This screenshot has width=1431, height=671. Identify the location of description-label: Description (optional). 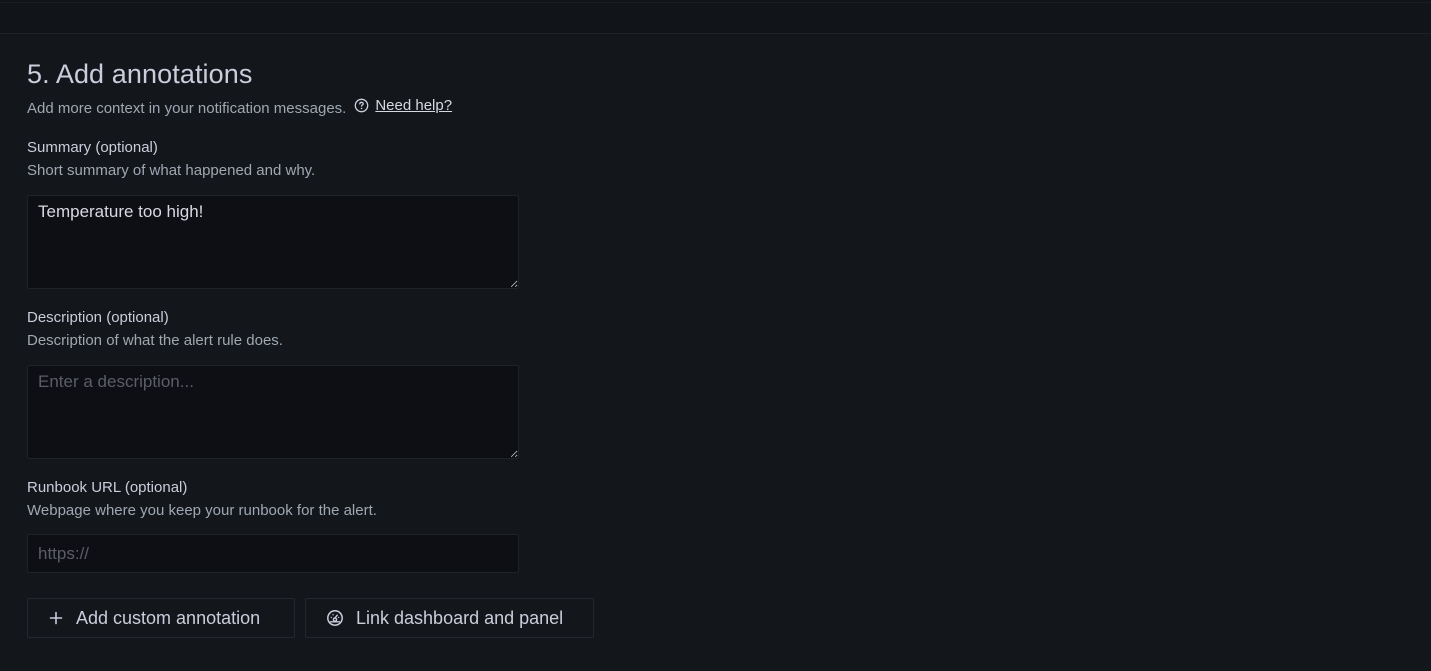
(98, 317).